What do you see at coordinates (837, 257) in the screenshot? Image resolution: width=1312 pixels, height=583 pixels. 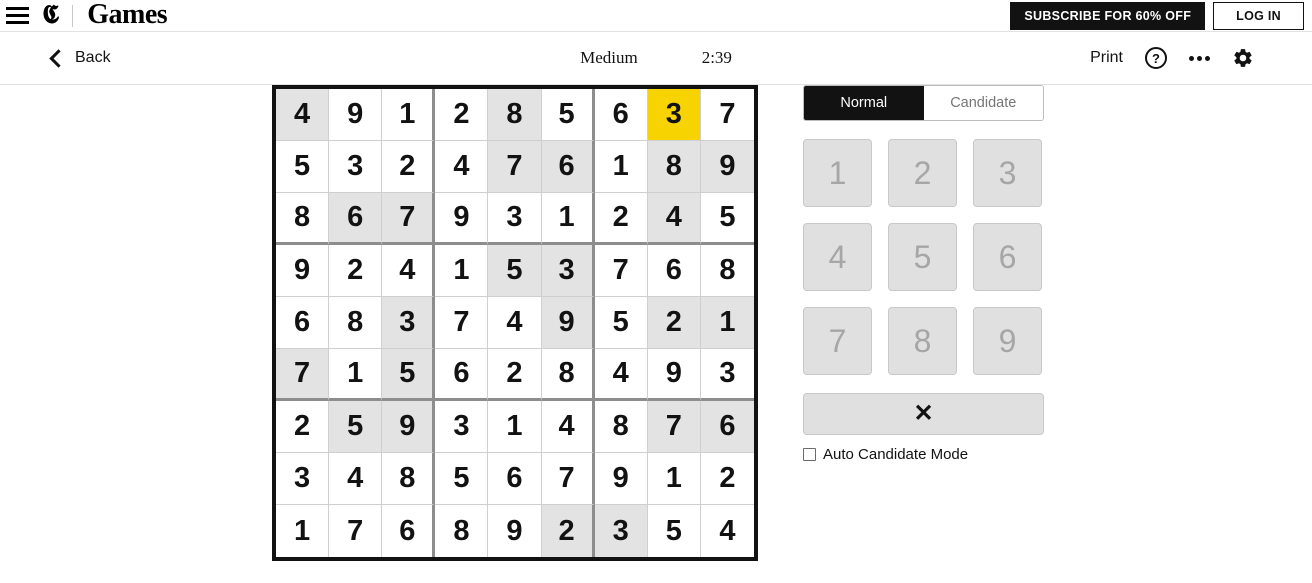 I see `number-button-4: 4` at bounding box center [837, 257].